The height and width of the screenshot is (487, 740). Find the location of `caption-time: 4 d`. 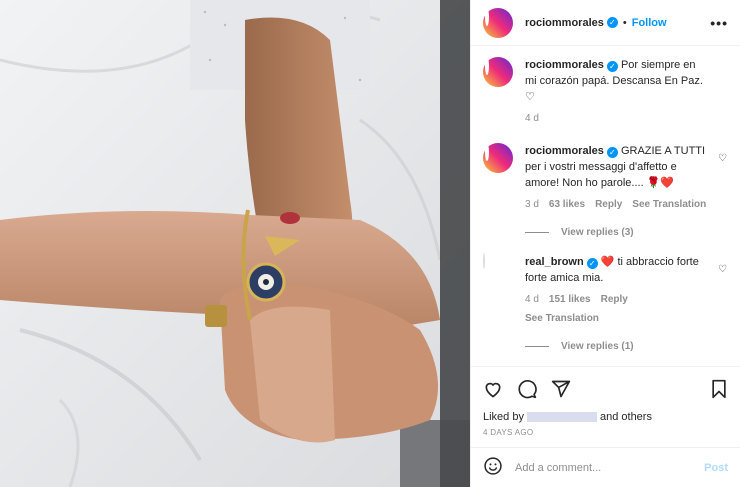

caption-time: 4 d is located at coordinates (532, 119).